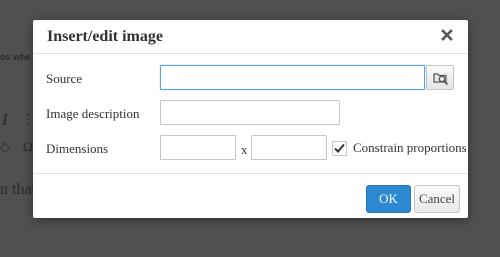 The height and width of the screenshot is (257, 500). What do you see at coordinates (93, 113) in the screenshot?
I see `description-label: Image description` at bounding box center [93, 113].